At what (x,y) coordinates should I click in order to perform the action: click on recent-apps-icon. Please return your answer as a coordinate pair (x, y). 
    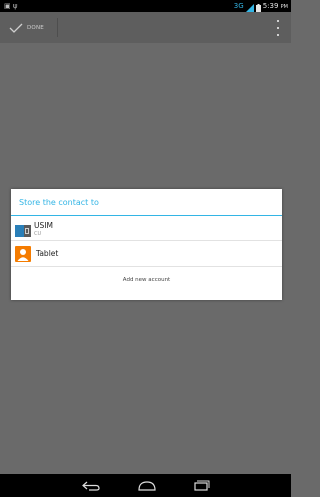
    Looking at the image, I should click on (201, 485).